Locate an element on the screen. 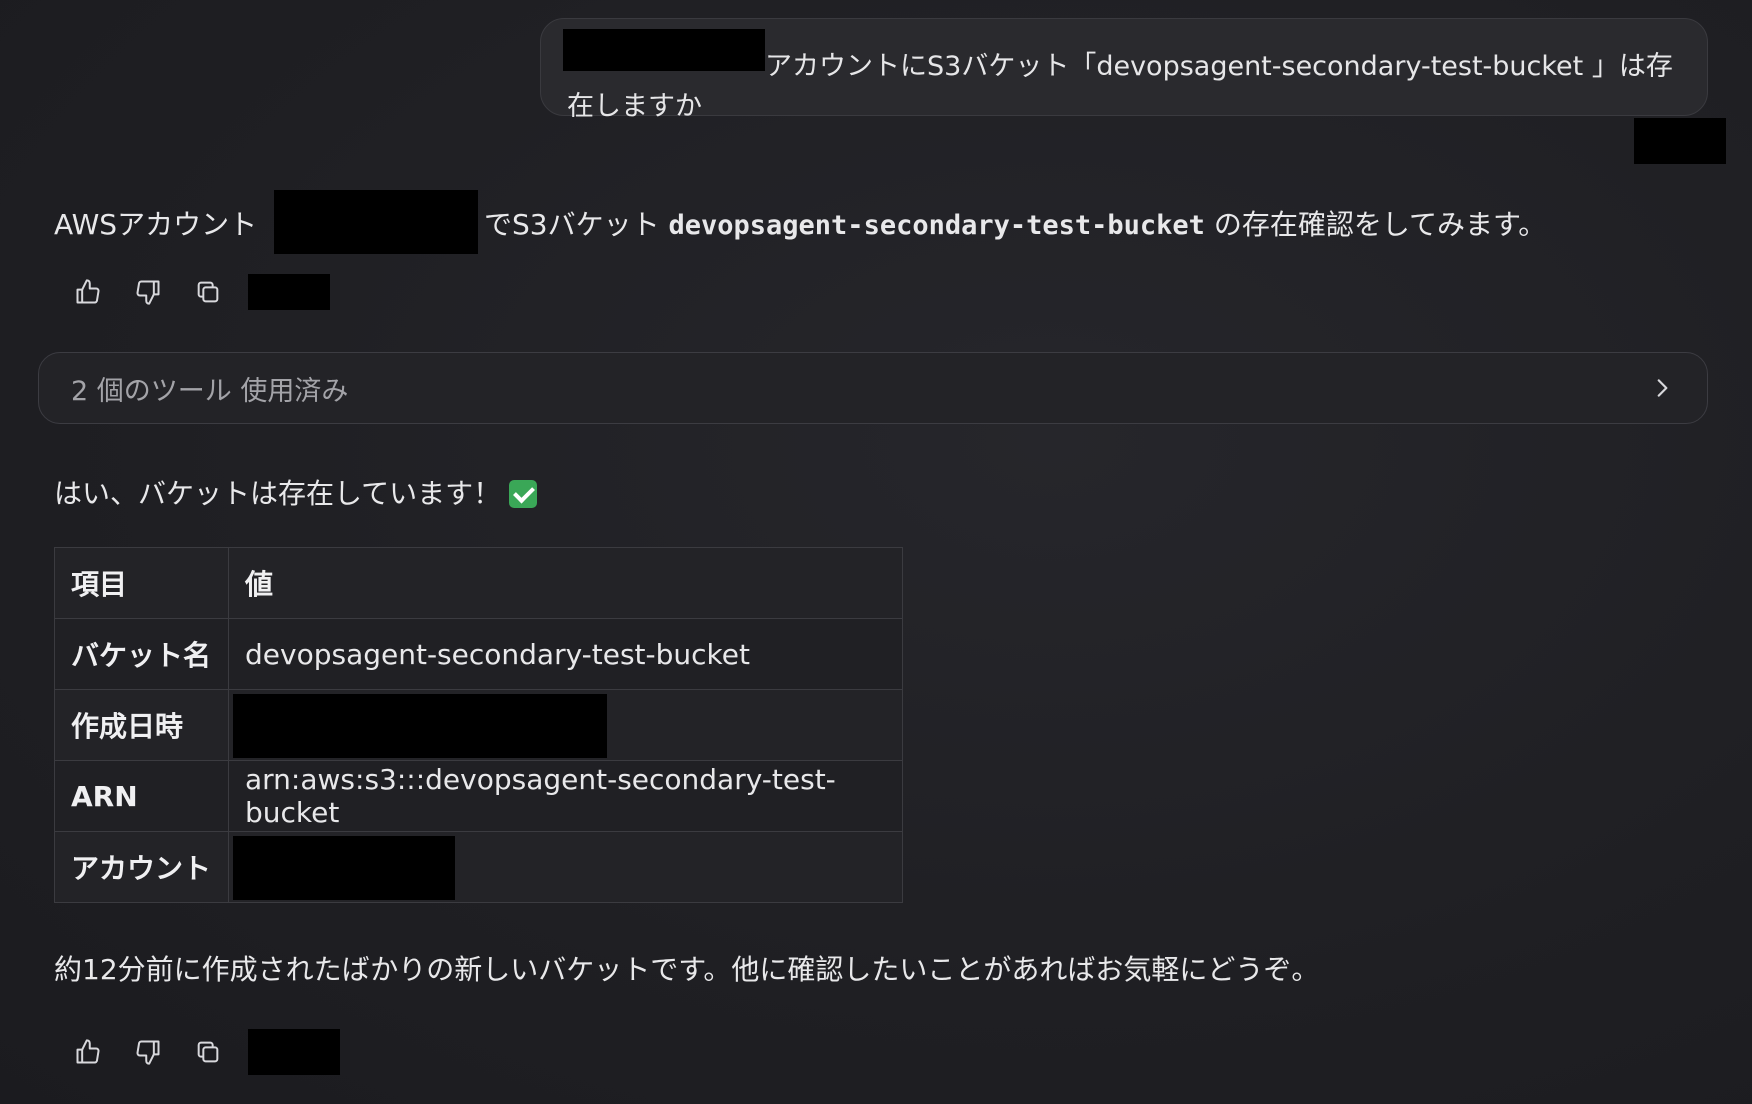  tool-usage-label: 2 個のツール 使用済み is located at coordinates (210, 391).